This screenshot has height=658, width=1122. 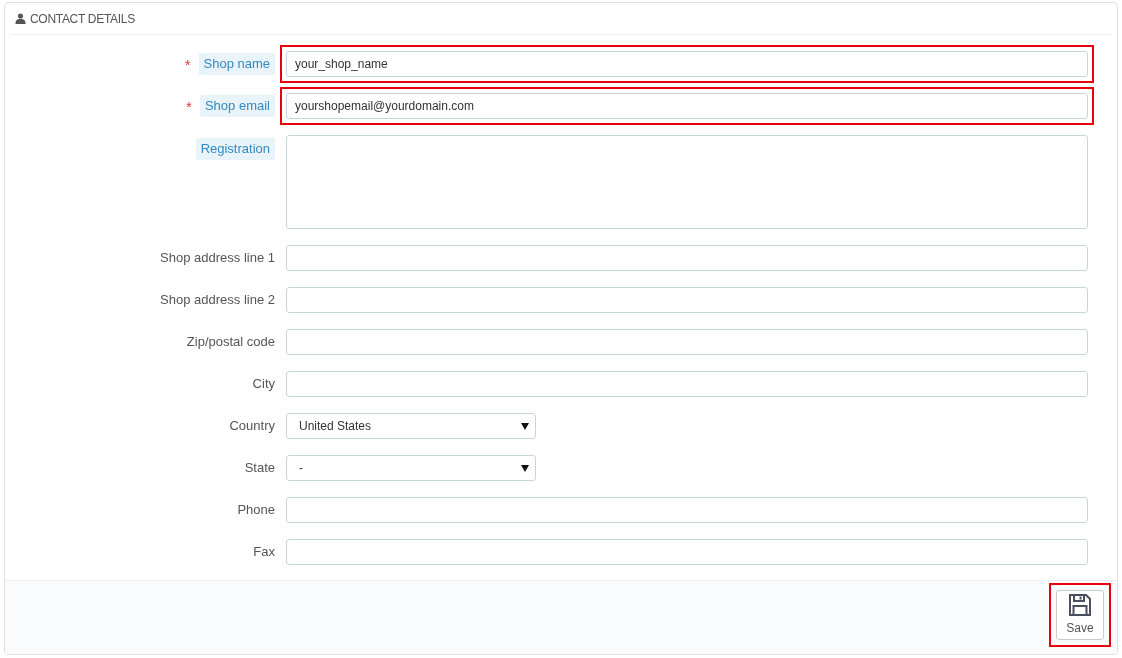 I want to click on dropdown: -, so click(x=411, y=468).